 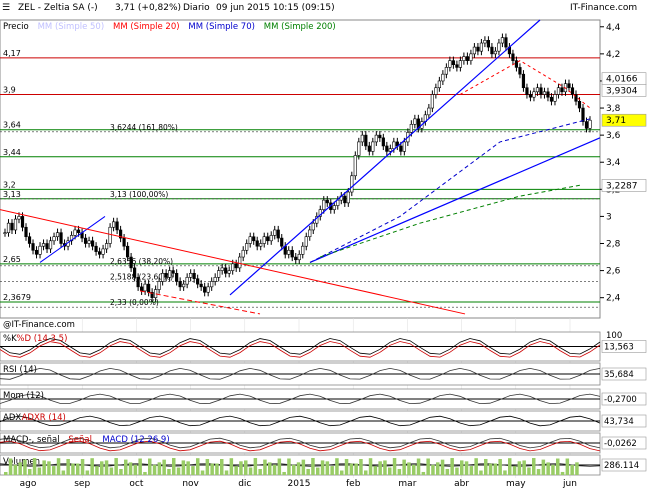 I want to click on indicator-label: ADX, so click(x=12, y=418).